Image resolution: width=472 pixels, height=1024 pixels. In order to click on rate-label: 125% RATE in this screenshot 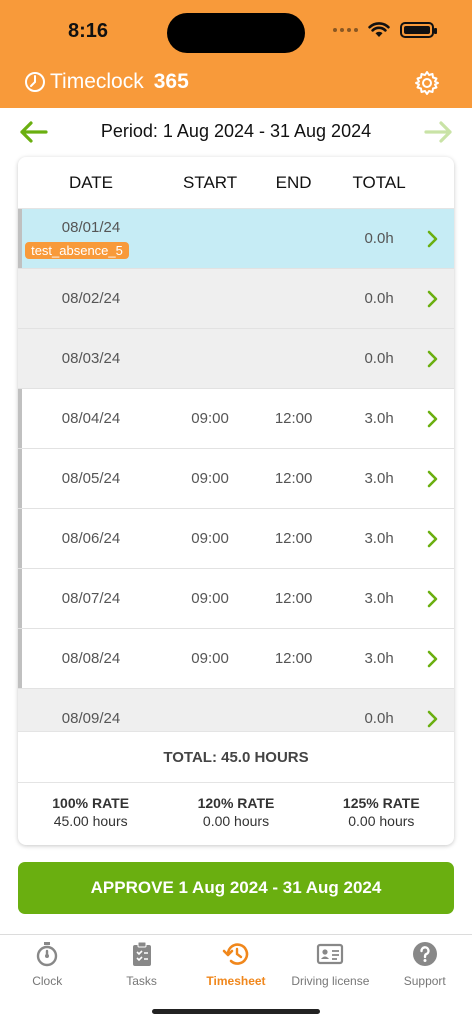, I will do `click(381, 803)`.